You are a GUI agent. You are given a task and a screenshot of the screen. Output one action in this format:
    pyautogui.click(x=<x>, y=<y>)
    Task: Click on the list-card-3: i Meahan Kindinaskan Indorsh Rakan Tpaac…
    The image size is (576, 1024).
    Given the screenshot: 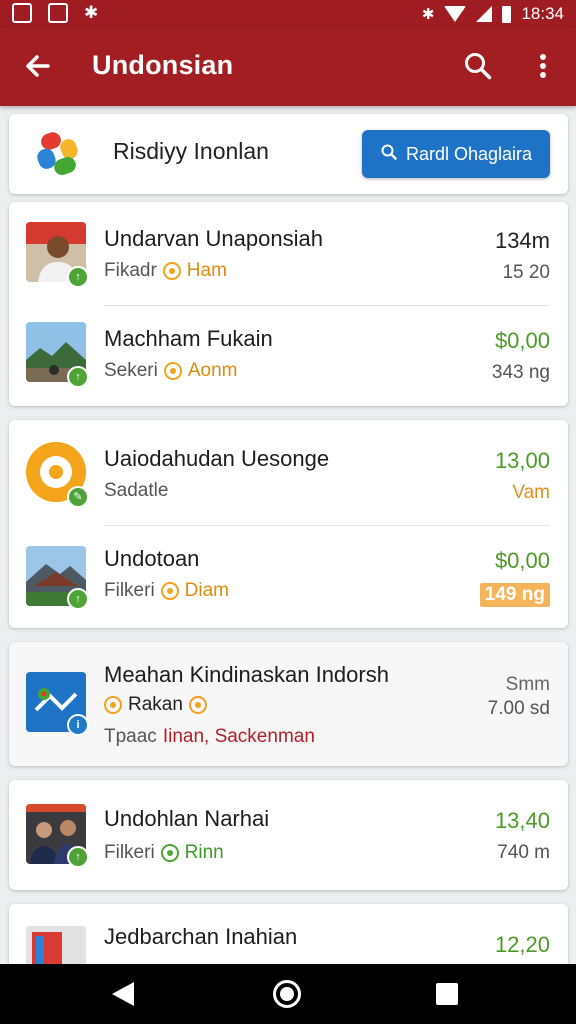 What is the action you would take?
    pyautogui.click(x=288, y=704)
    